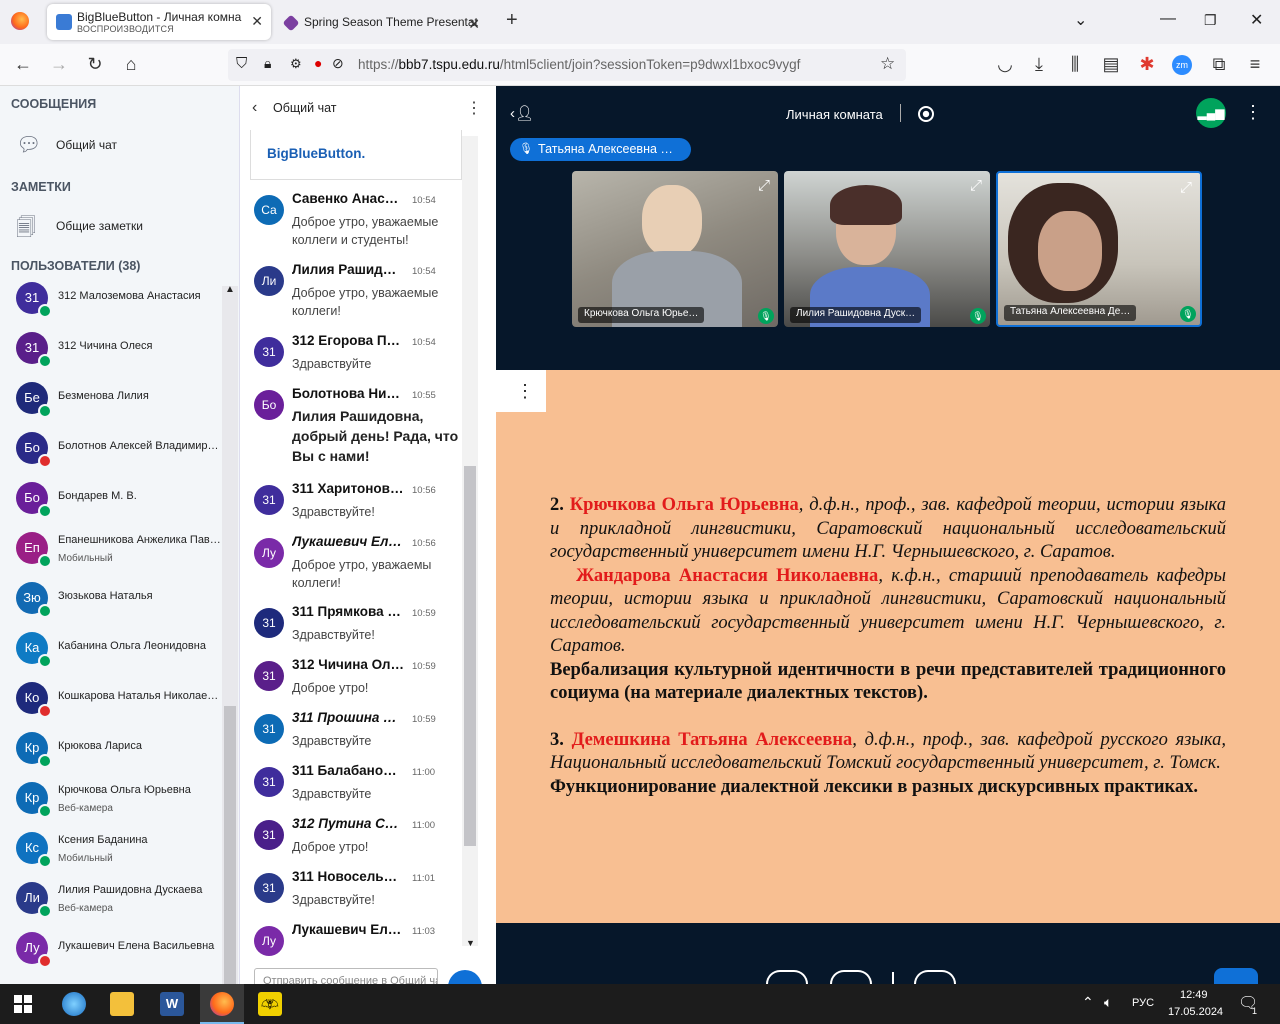  What do you see at coordinates (172, 1004) in the screenshot?
I see `word-icon: W` at bounding box center [172, 1004].